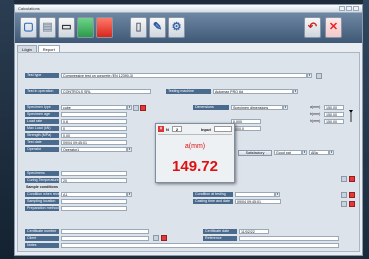  I want to click on print-icon: ▭, so click(66, 27).